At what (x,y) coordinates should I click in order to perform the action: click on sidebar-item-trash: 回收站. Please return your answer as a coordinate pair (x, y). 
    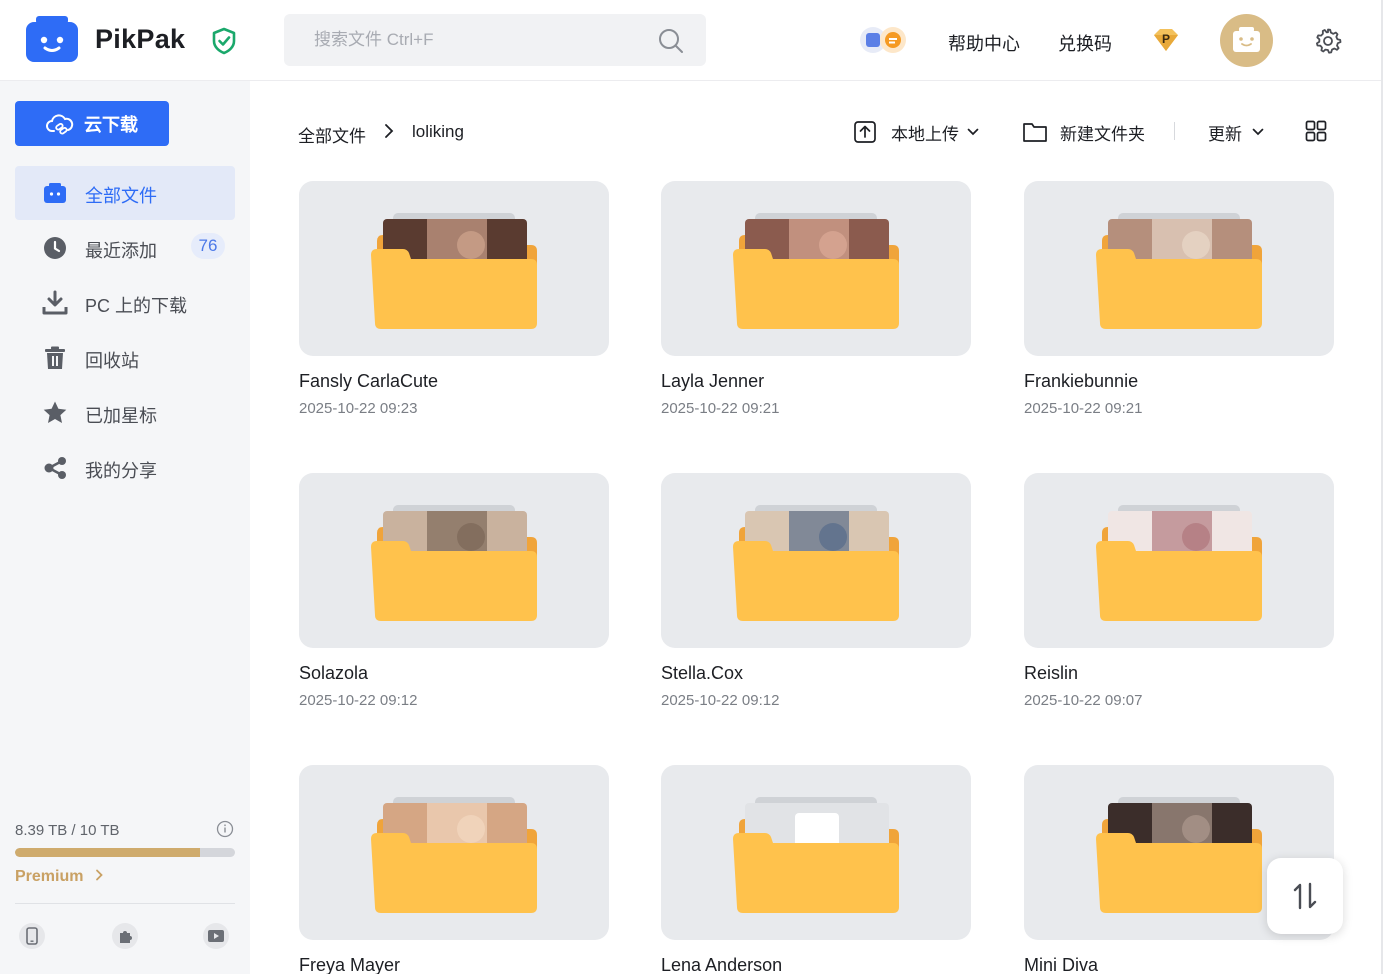
    Looking at the image, I should click on (125, 358).